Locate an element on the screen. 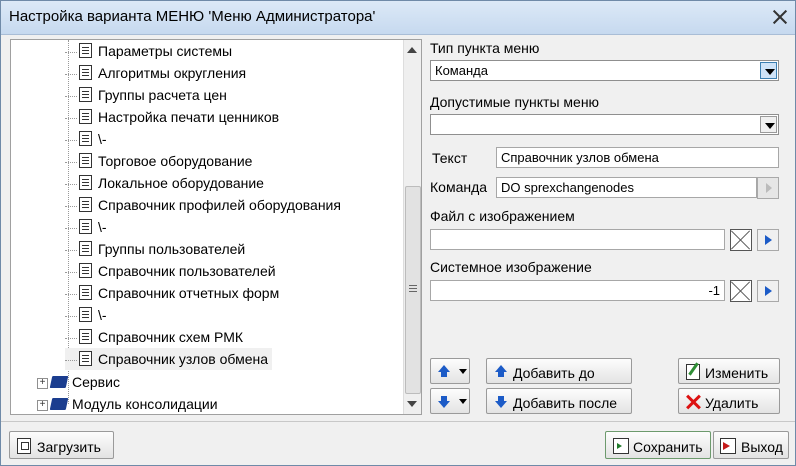  grip-icon is located at coordinates (413, 285).